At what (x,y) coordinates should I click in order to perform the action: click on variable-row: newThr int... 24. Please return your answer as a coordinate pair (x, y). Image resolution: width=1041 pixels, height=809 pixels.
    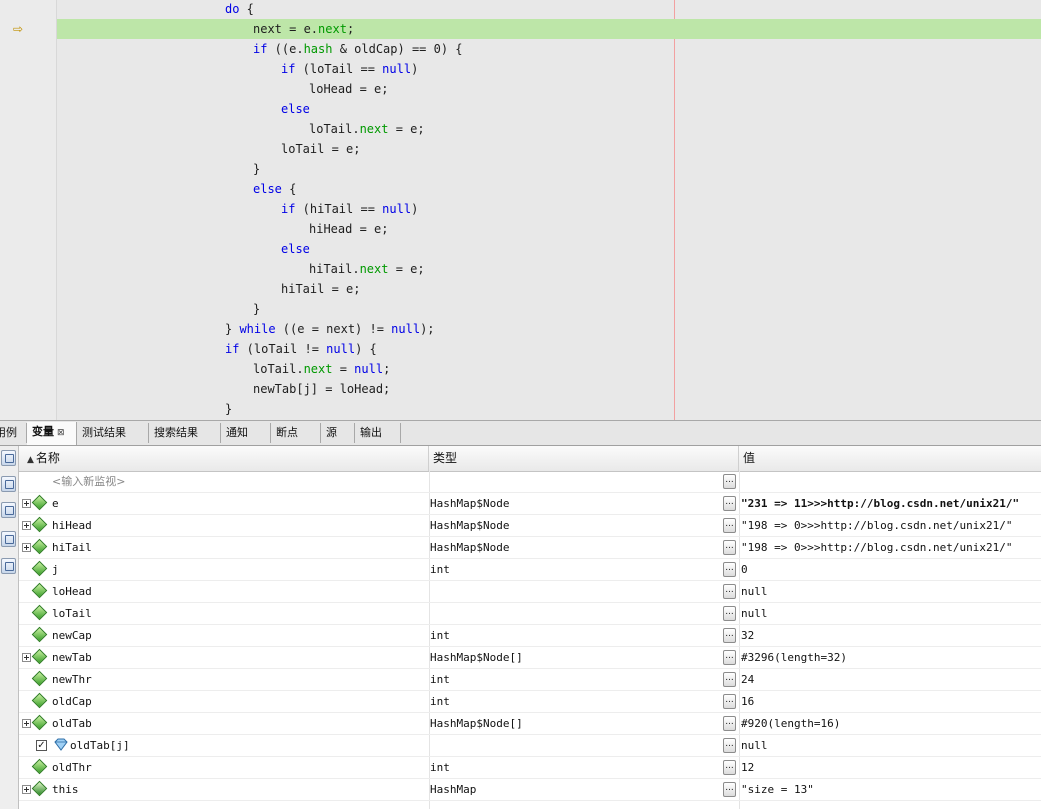
    Looking at the image, I should click on (530, 680).